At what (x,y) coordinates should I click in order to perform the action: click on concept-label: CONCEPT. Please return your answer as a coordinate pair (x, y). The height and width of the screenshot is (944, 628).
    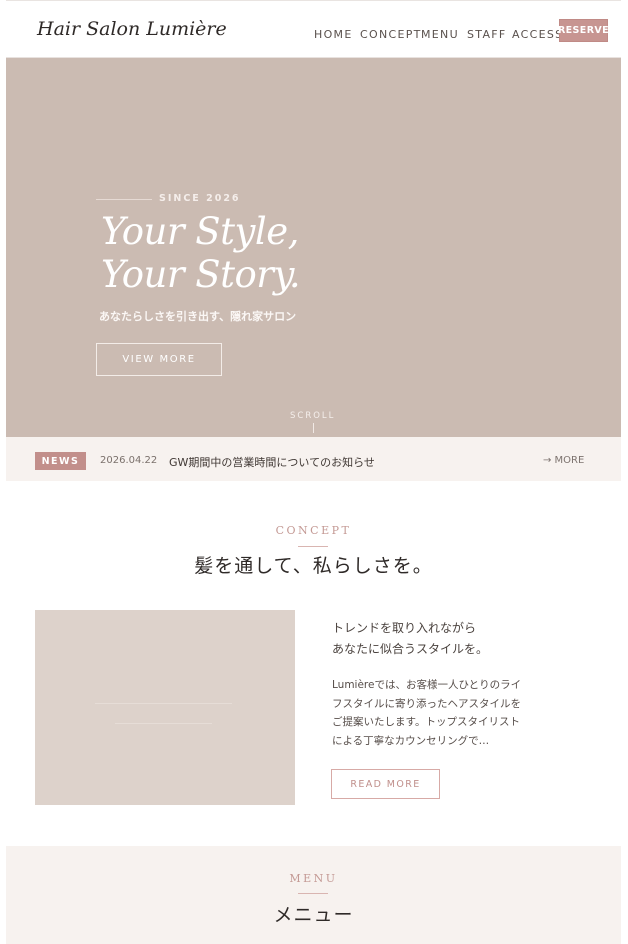
    Looking at the image, I should click on (313, 530).